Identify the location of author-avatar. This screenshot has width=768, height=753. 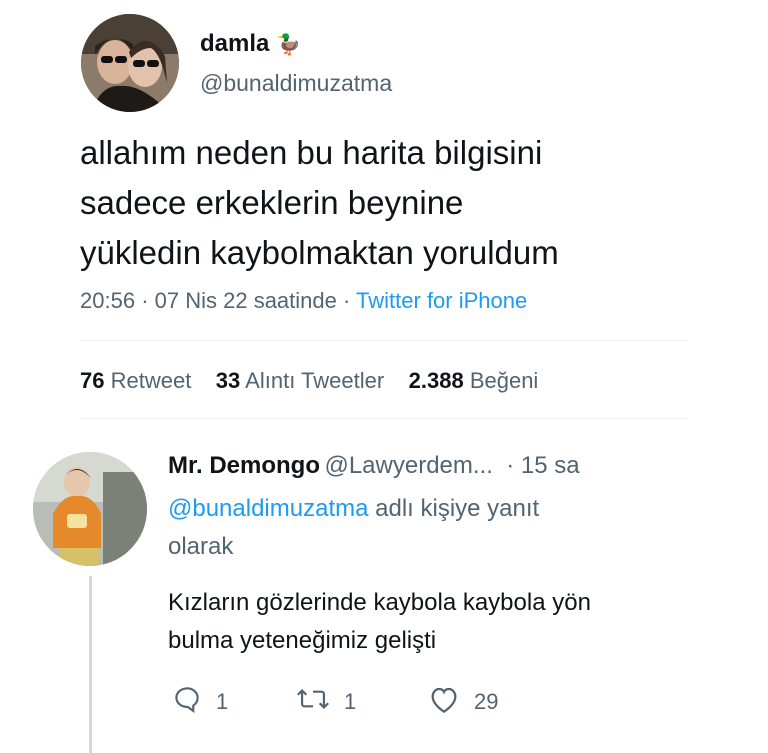
(130, 63).